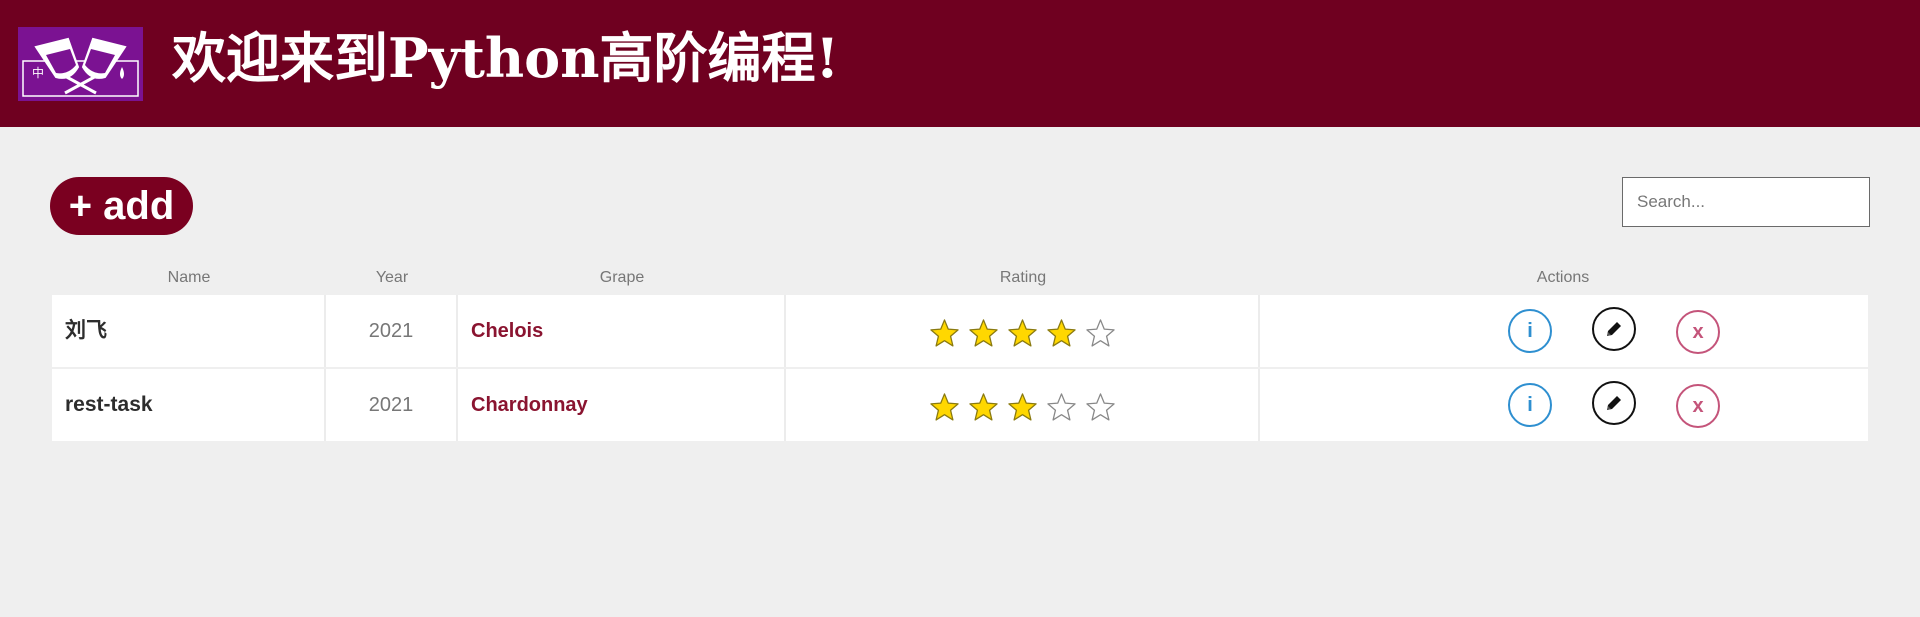 The width and height of the screenshot is (1920, 617). I want to click on table-row: 刘飞 2021 Chelois i x, so click(960, 331).